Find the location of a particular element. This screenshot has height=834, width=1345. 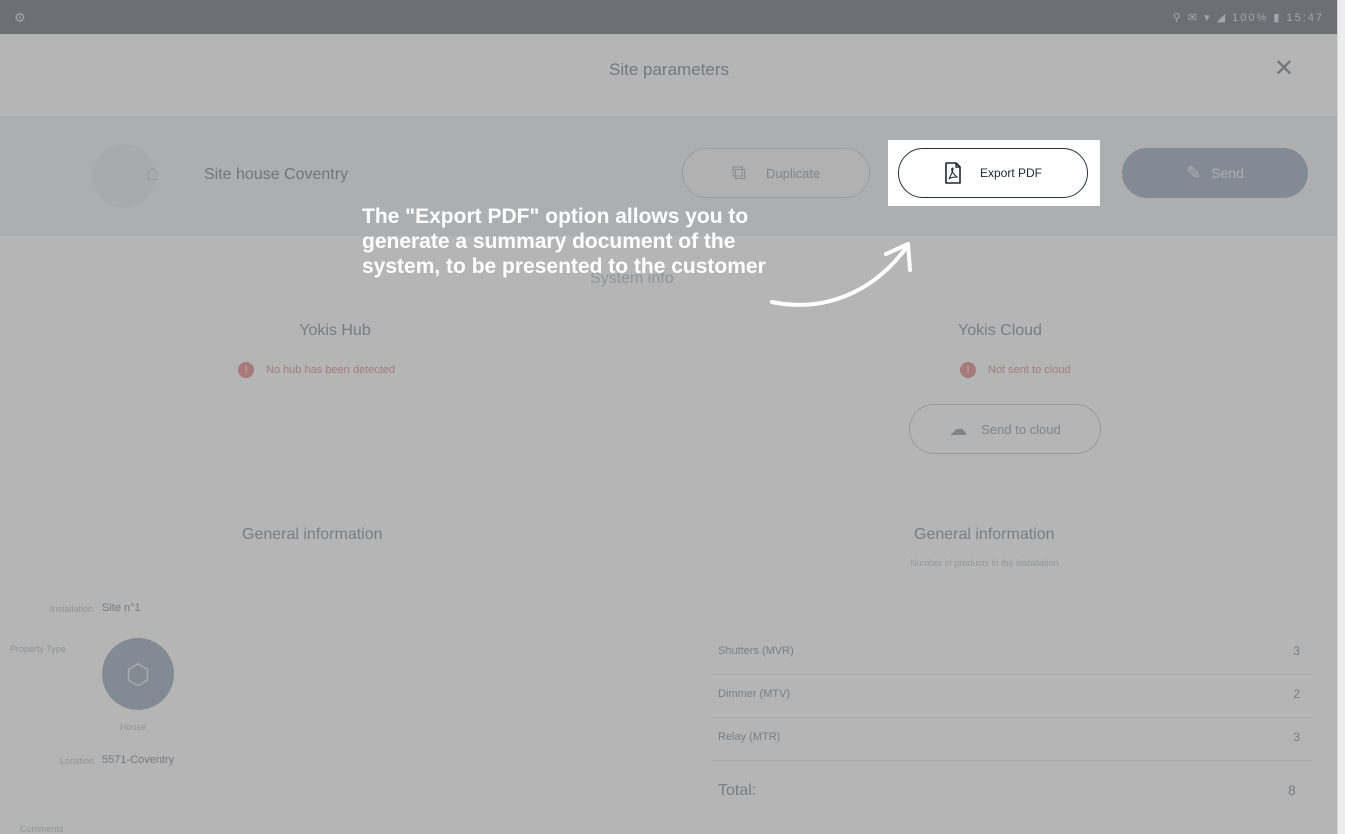

send-button: ✎ Send is located at coordinates (1215, 173).